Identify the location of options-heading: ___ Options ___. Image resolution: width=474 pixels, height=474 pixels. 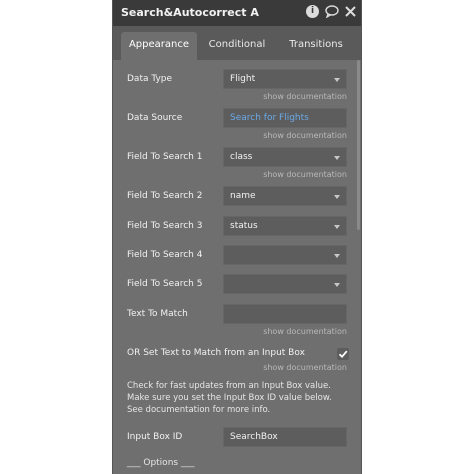
(161, 463).